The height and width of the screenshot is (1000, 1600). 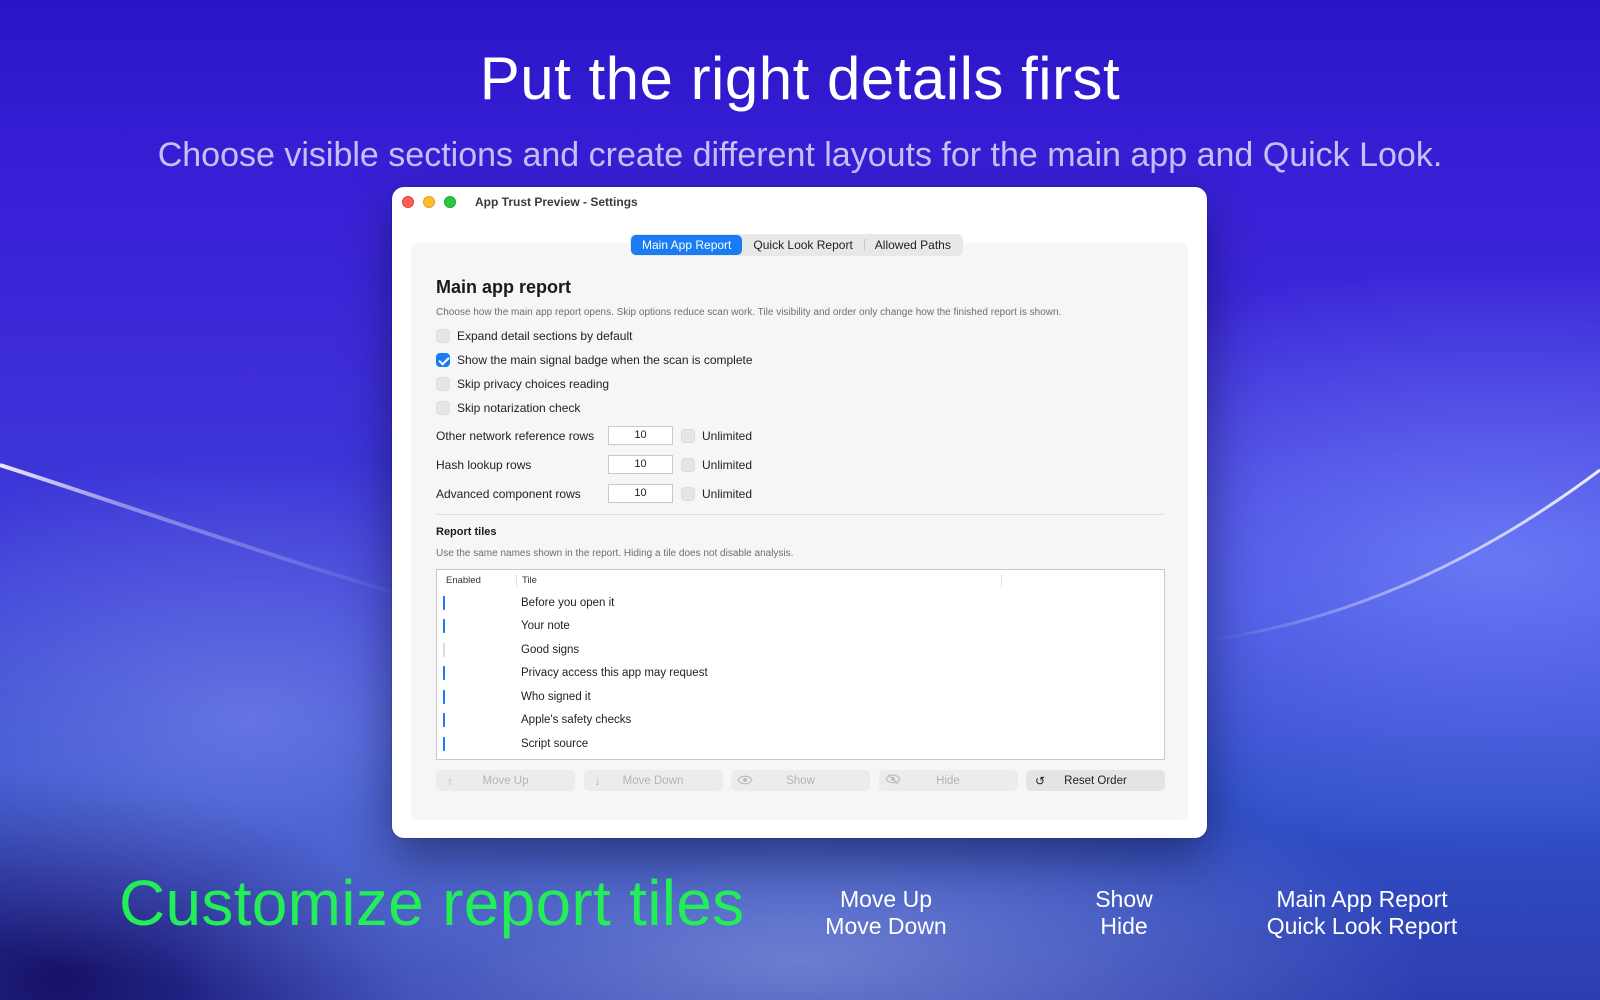 I want to click on table-row: Script source, so click(x=800, y=744).